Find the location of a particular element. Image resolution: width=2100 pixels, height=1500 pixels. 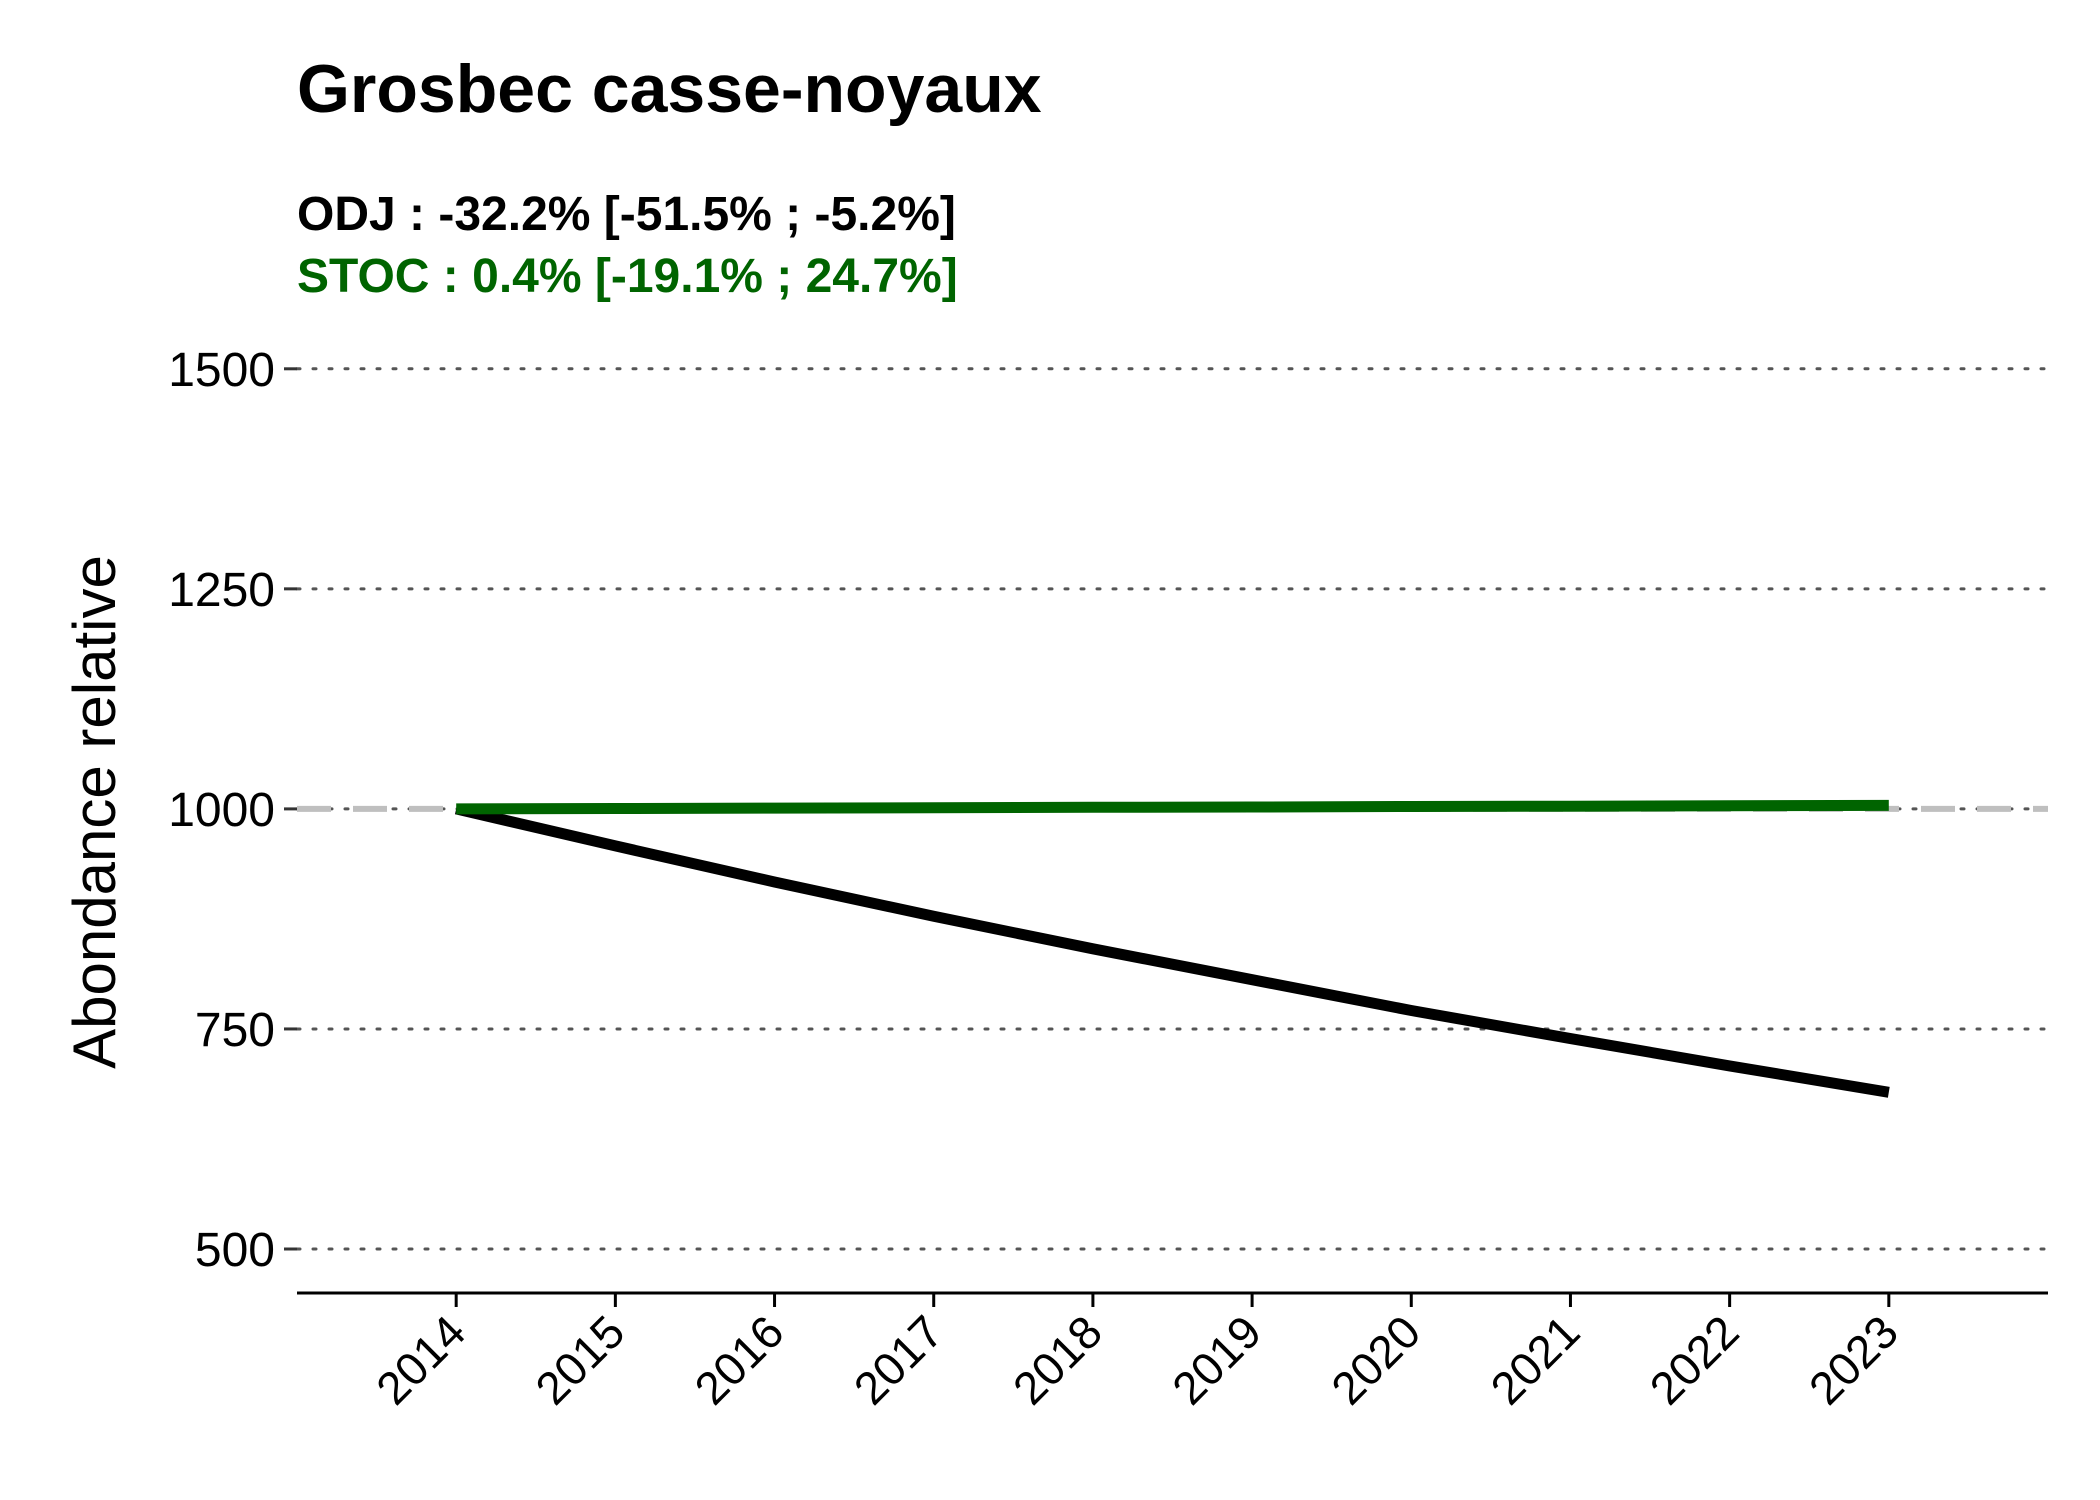

y-tick-label-1000: 1000 is located at coordinates (221, 810).